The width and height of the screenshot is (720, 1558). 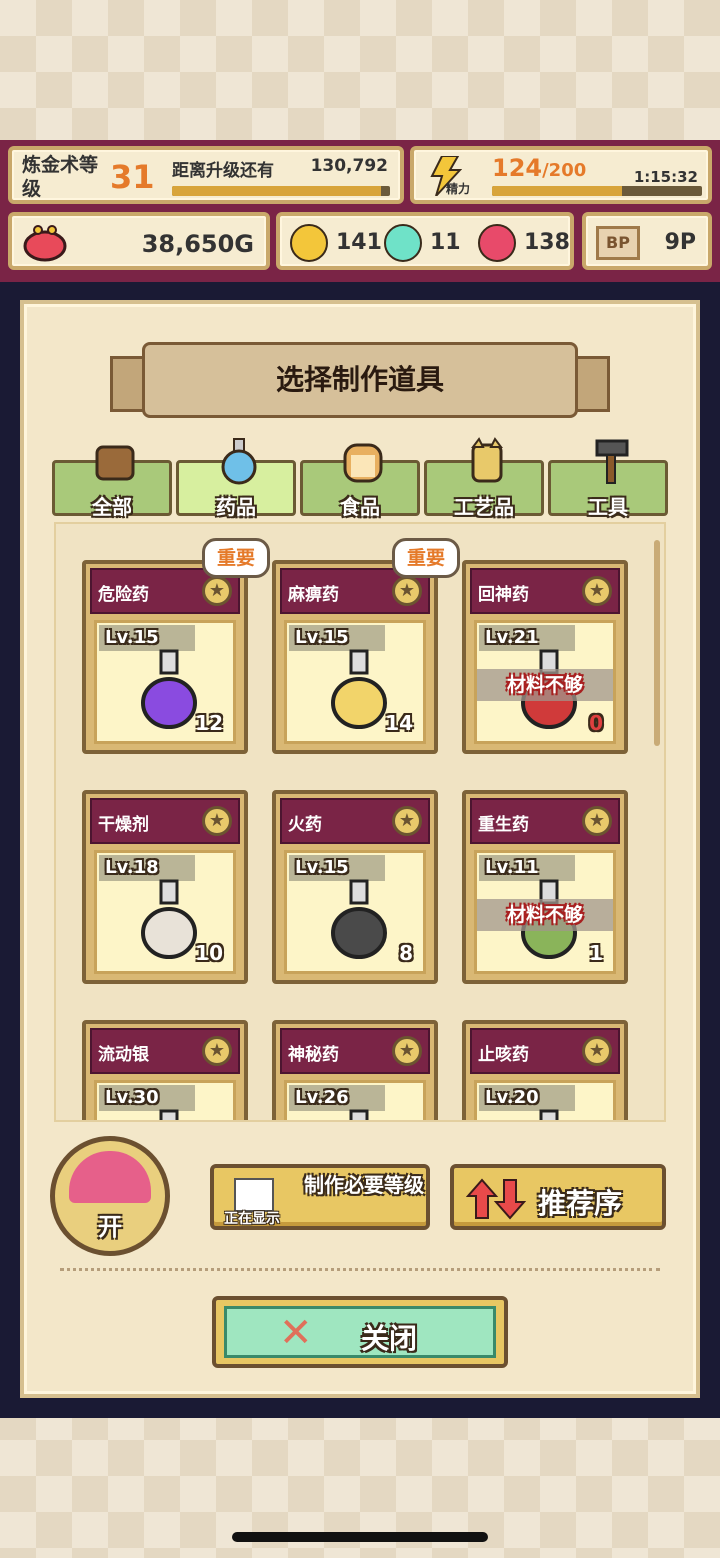 I want to click on recommended-order-button: 推荐序, so click(x=558, y=1197).